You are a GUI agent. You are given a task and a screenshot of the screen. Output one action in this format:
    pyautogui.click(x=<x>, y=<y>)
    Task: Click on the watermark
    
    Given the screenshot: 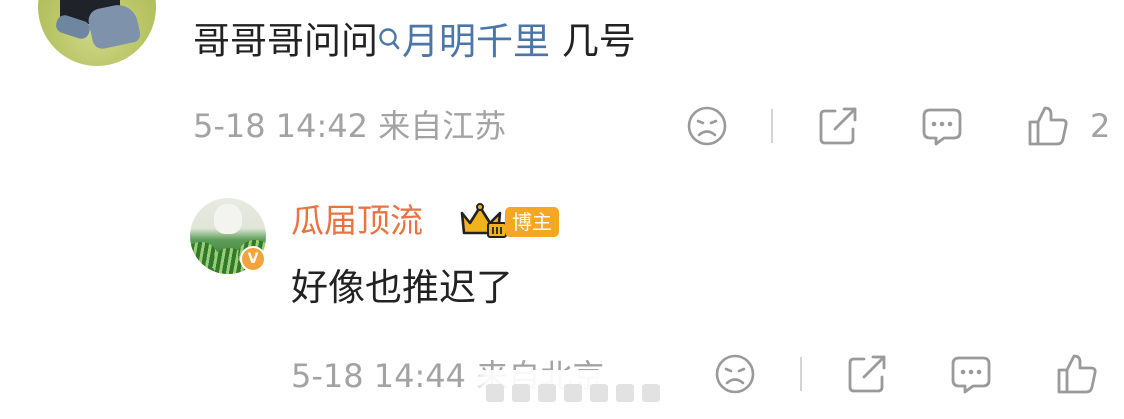 What is the action you would take?
    pyautogui.click(x=567, y=393)
    